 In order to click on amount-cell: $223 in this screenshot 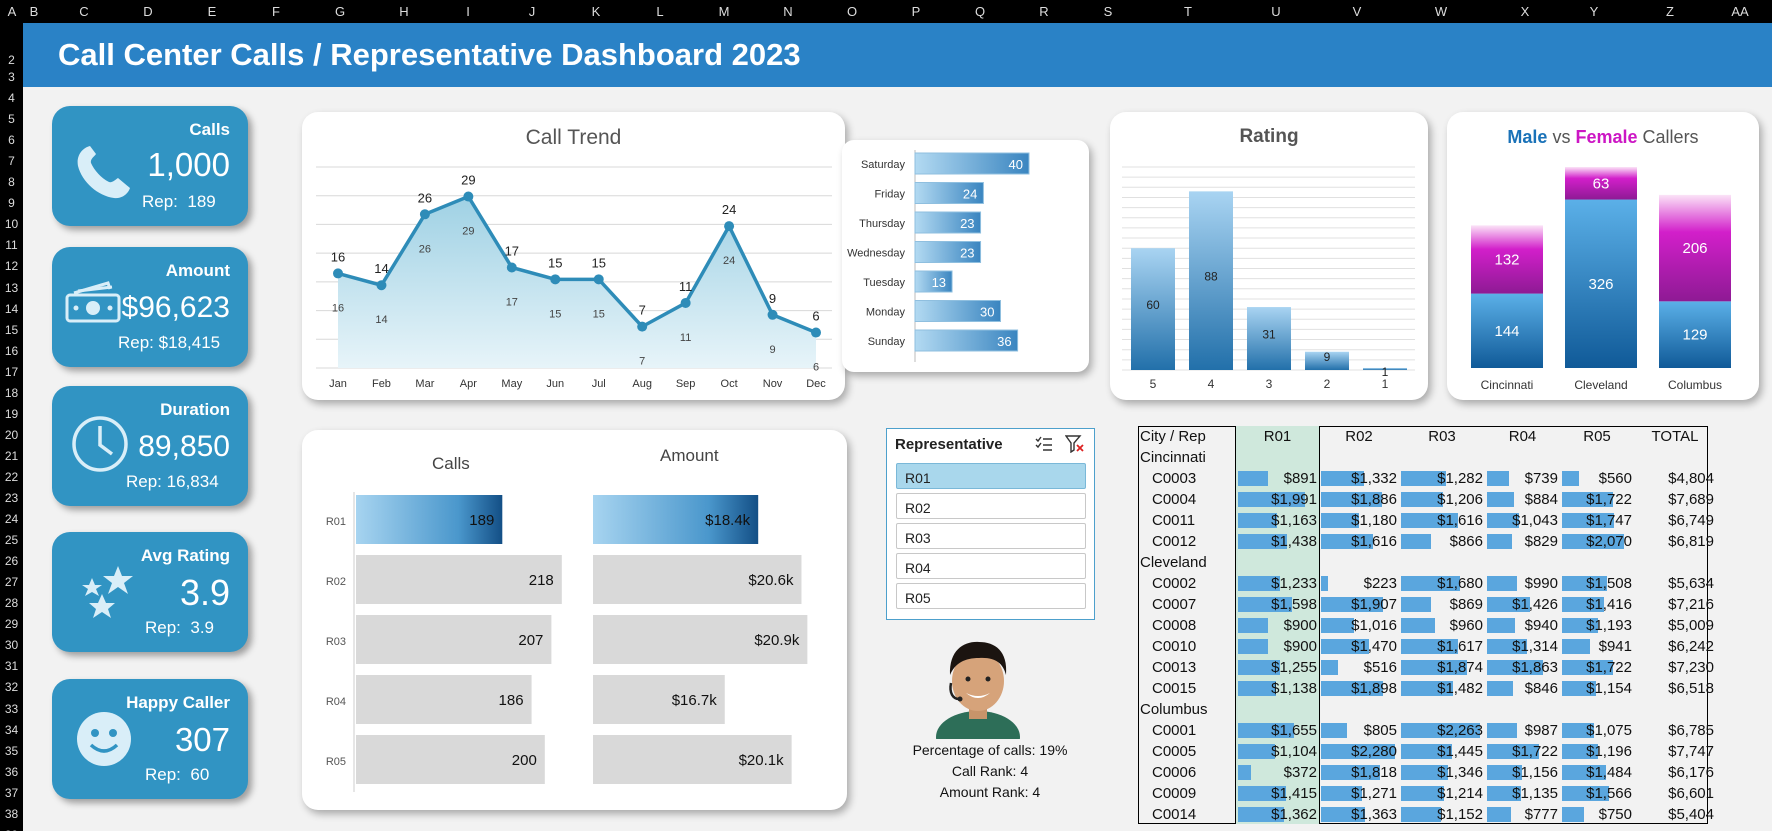, I will do `click(1359, 583)`.